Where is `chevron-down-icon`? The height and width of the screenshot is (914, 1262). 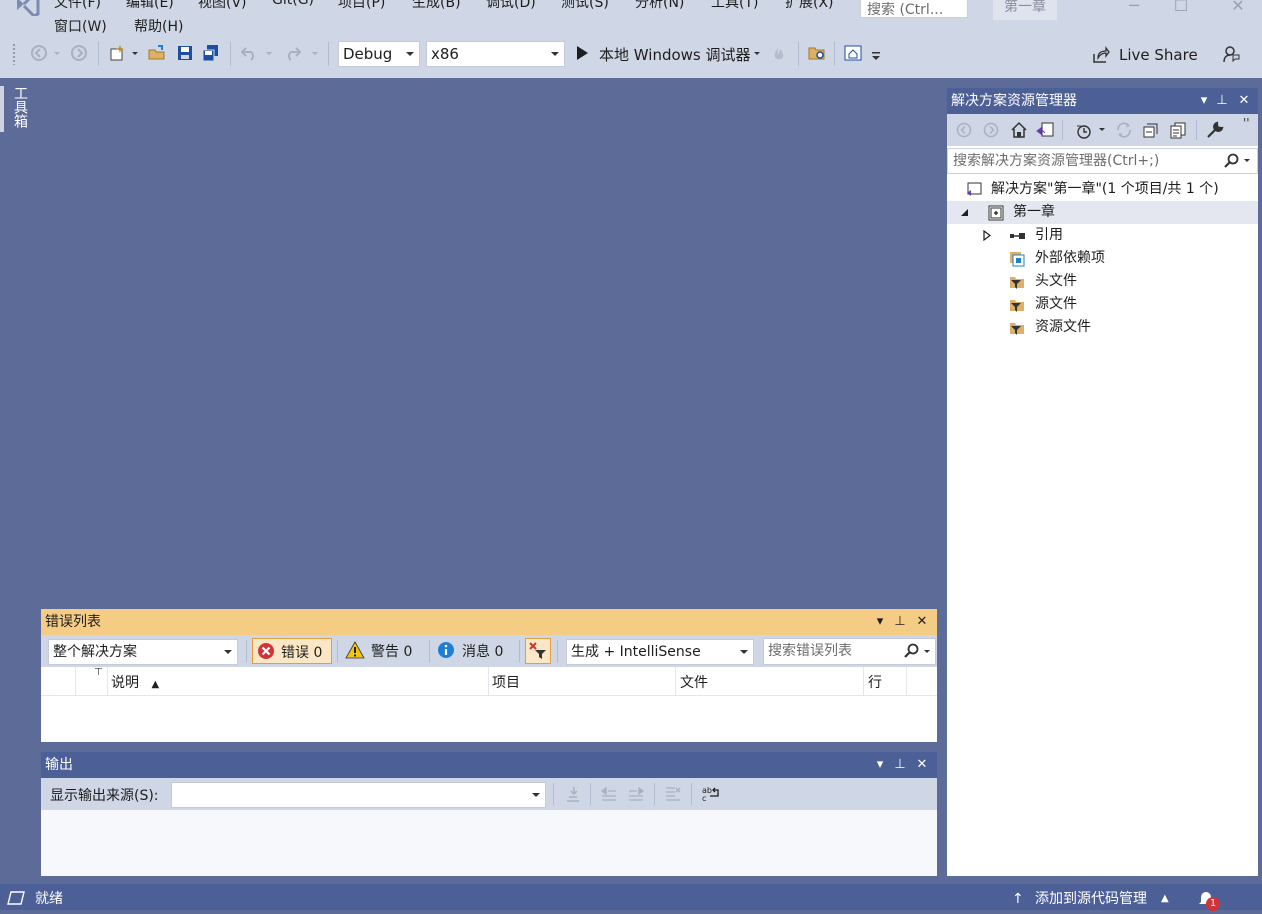 chevron-down-icon is located at coordinates (1102, 130).